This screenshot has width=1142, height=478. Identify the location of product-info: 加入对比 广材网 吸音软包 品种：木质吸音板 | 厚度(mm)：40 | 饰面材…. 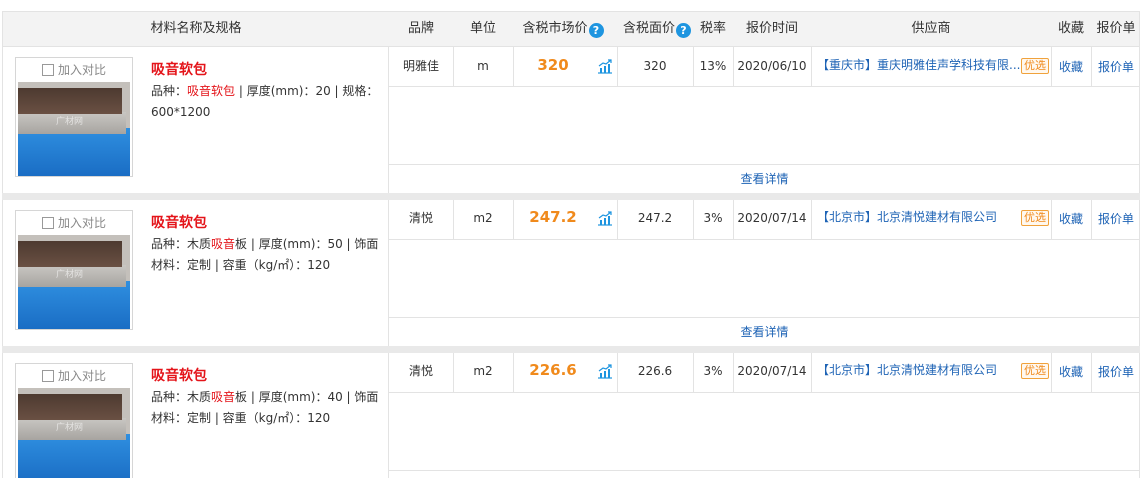
(196, 415).